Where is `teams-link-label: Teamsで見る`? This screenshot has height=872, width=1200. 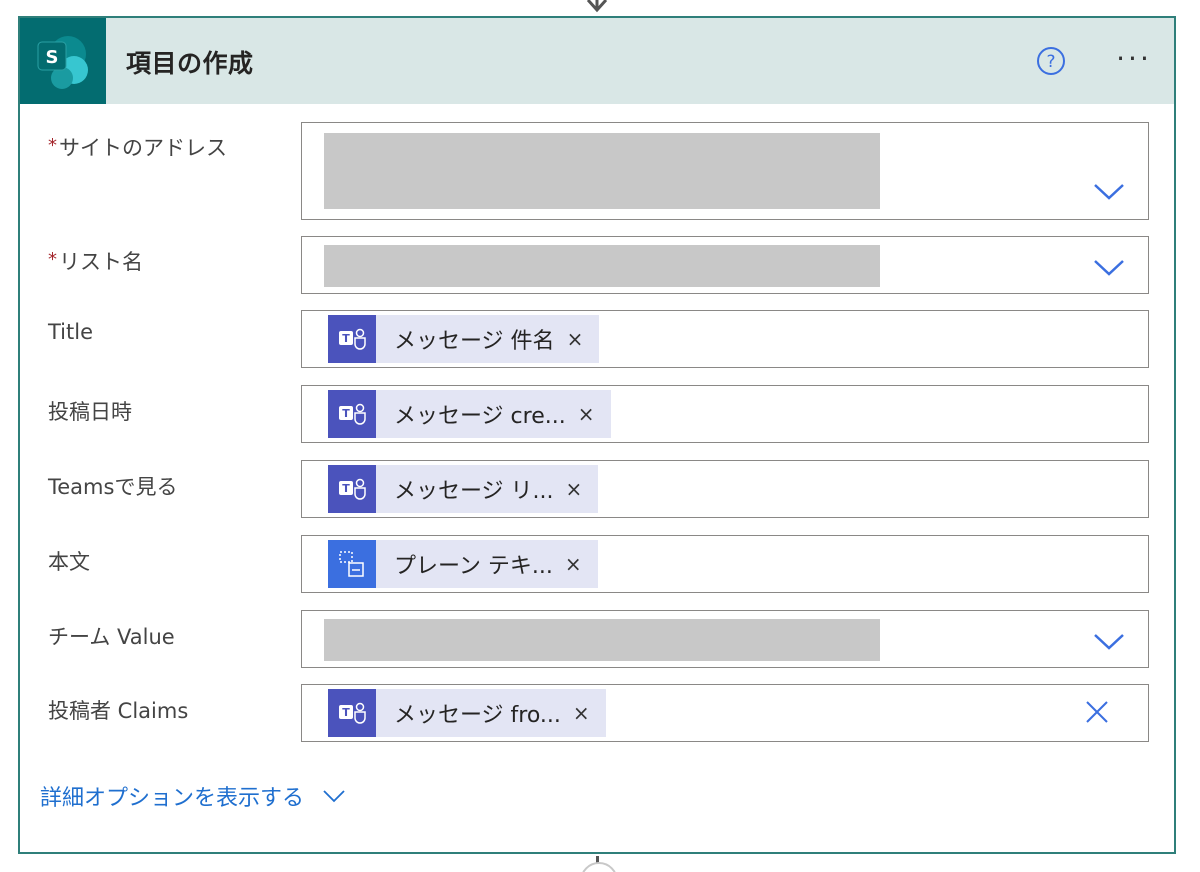
teams-link-label: Teamsで見る is located at coordinates (113, 487).